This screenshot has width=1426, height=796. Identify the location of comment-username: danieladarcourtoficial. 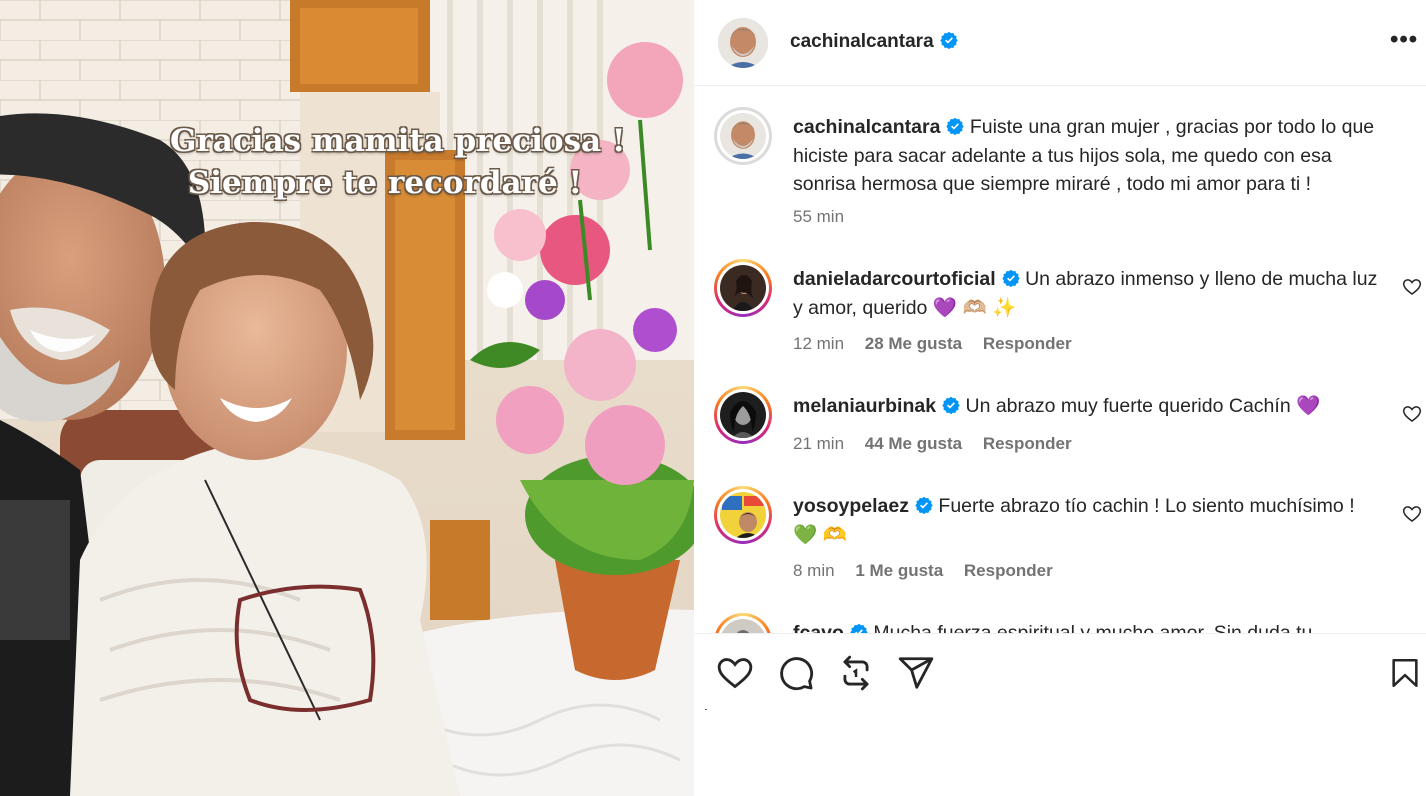
(894, 279).